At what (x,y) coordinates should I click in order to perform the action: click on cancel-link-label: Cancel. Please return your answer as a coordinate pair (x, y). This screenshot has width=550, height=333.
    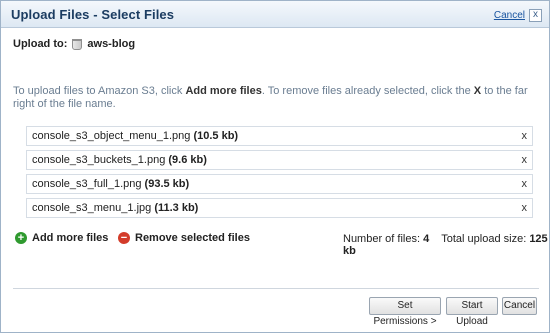
    Looking at the image, I should click on (509, 15).